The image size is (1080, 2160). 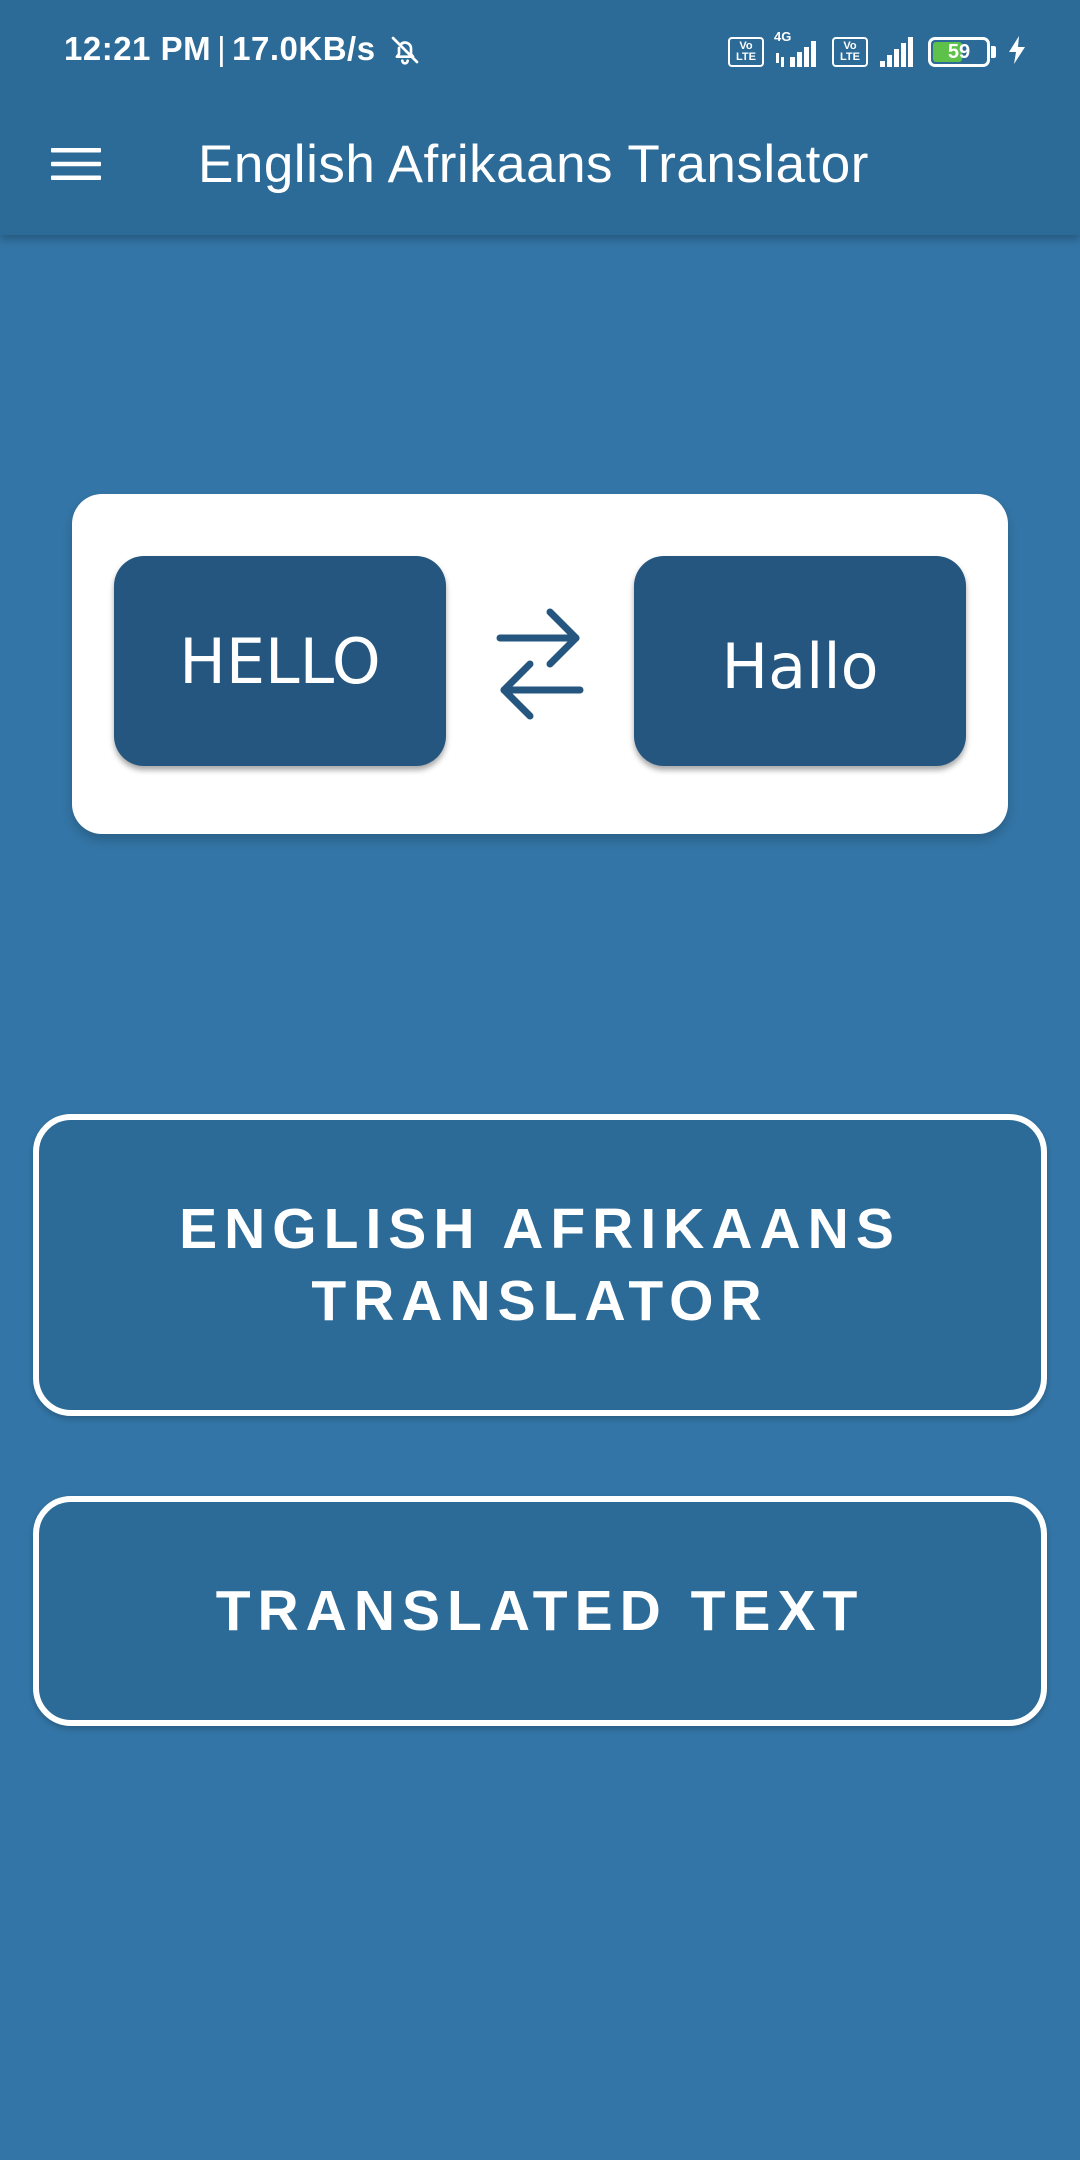 I want to click on status-left: 12:21 PM | 17.0KB/s, so click(x=242, y=52).